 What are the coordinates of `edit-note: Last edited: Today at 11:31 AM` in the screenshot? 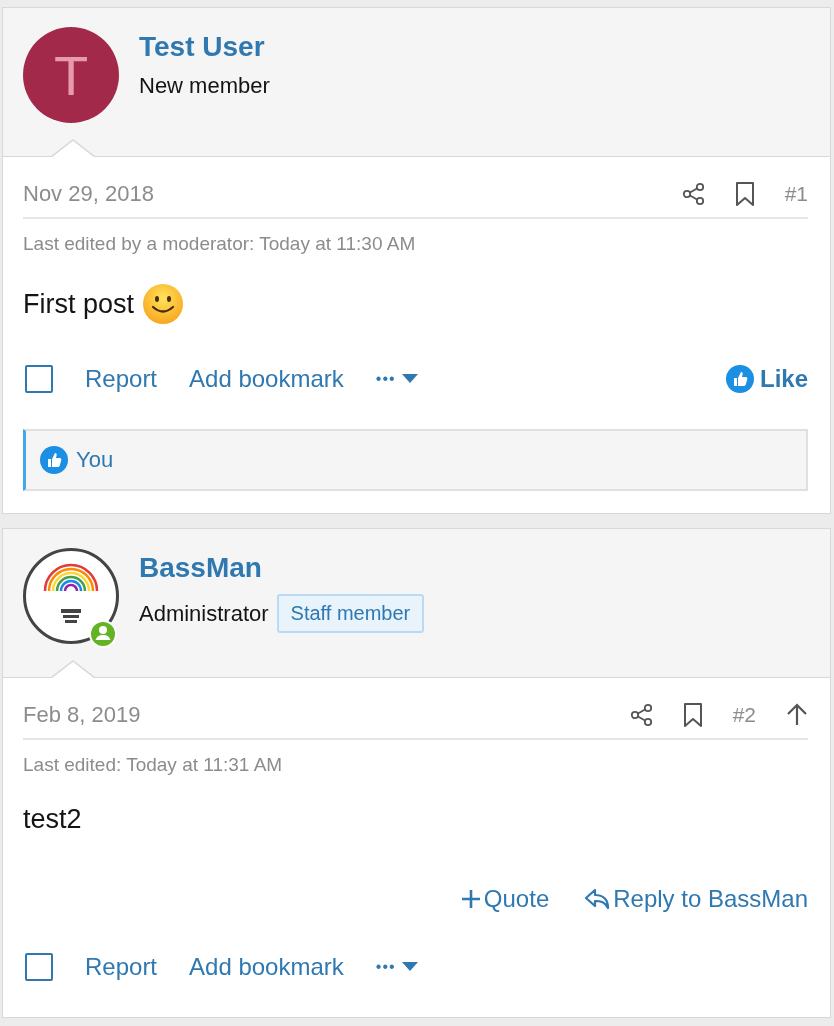 It's located at (153, 765).